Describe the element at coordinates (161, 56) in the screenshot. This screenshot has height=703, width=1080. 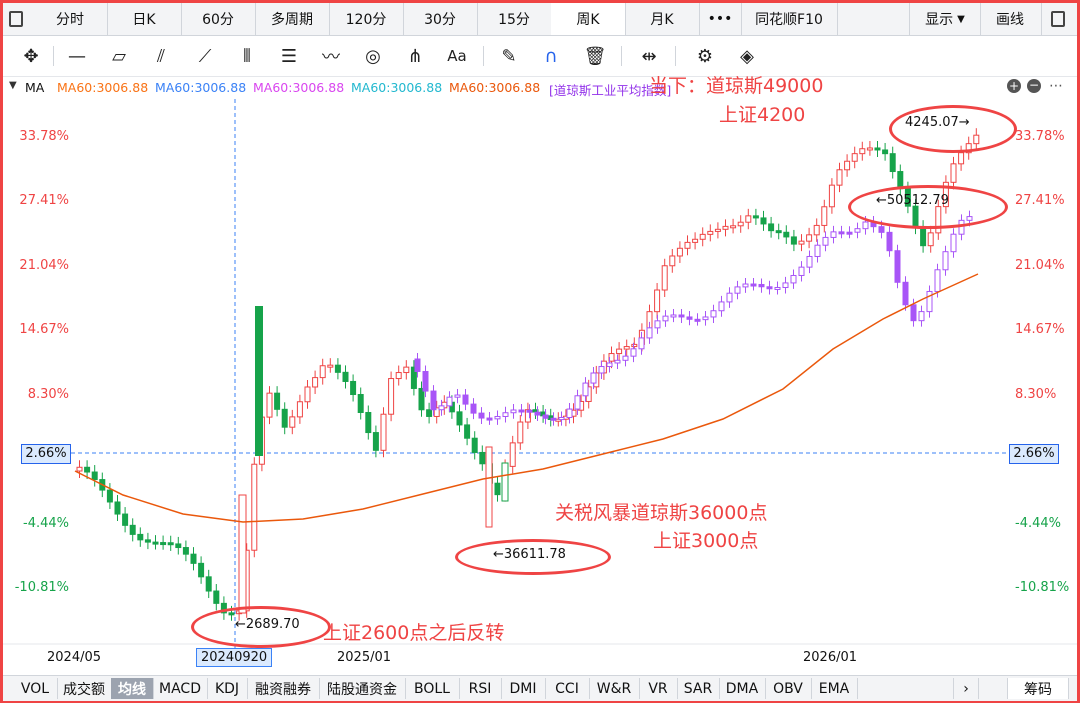
I see `fan-tool-icon: ⫽` at that location.